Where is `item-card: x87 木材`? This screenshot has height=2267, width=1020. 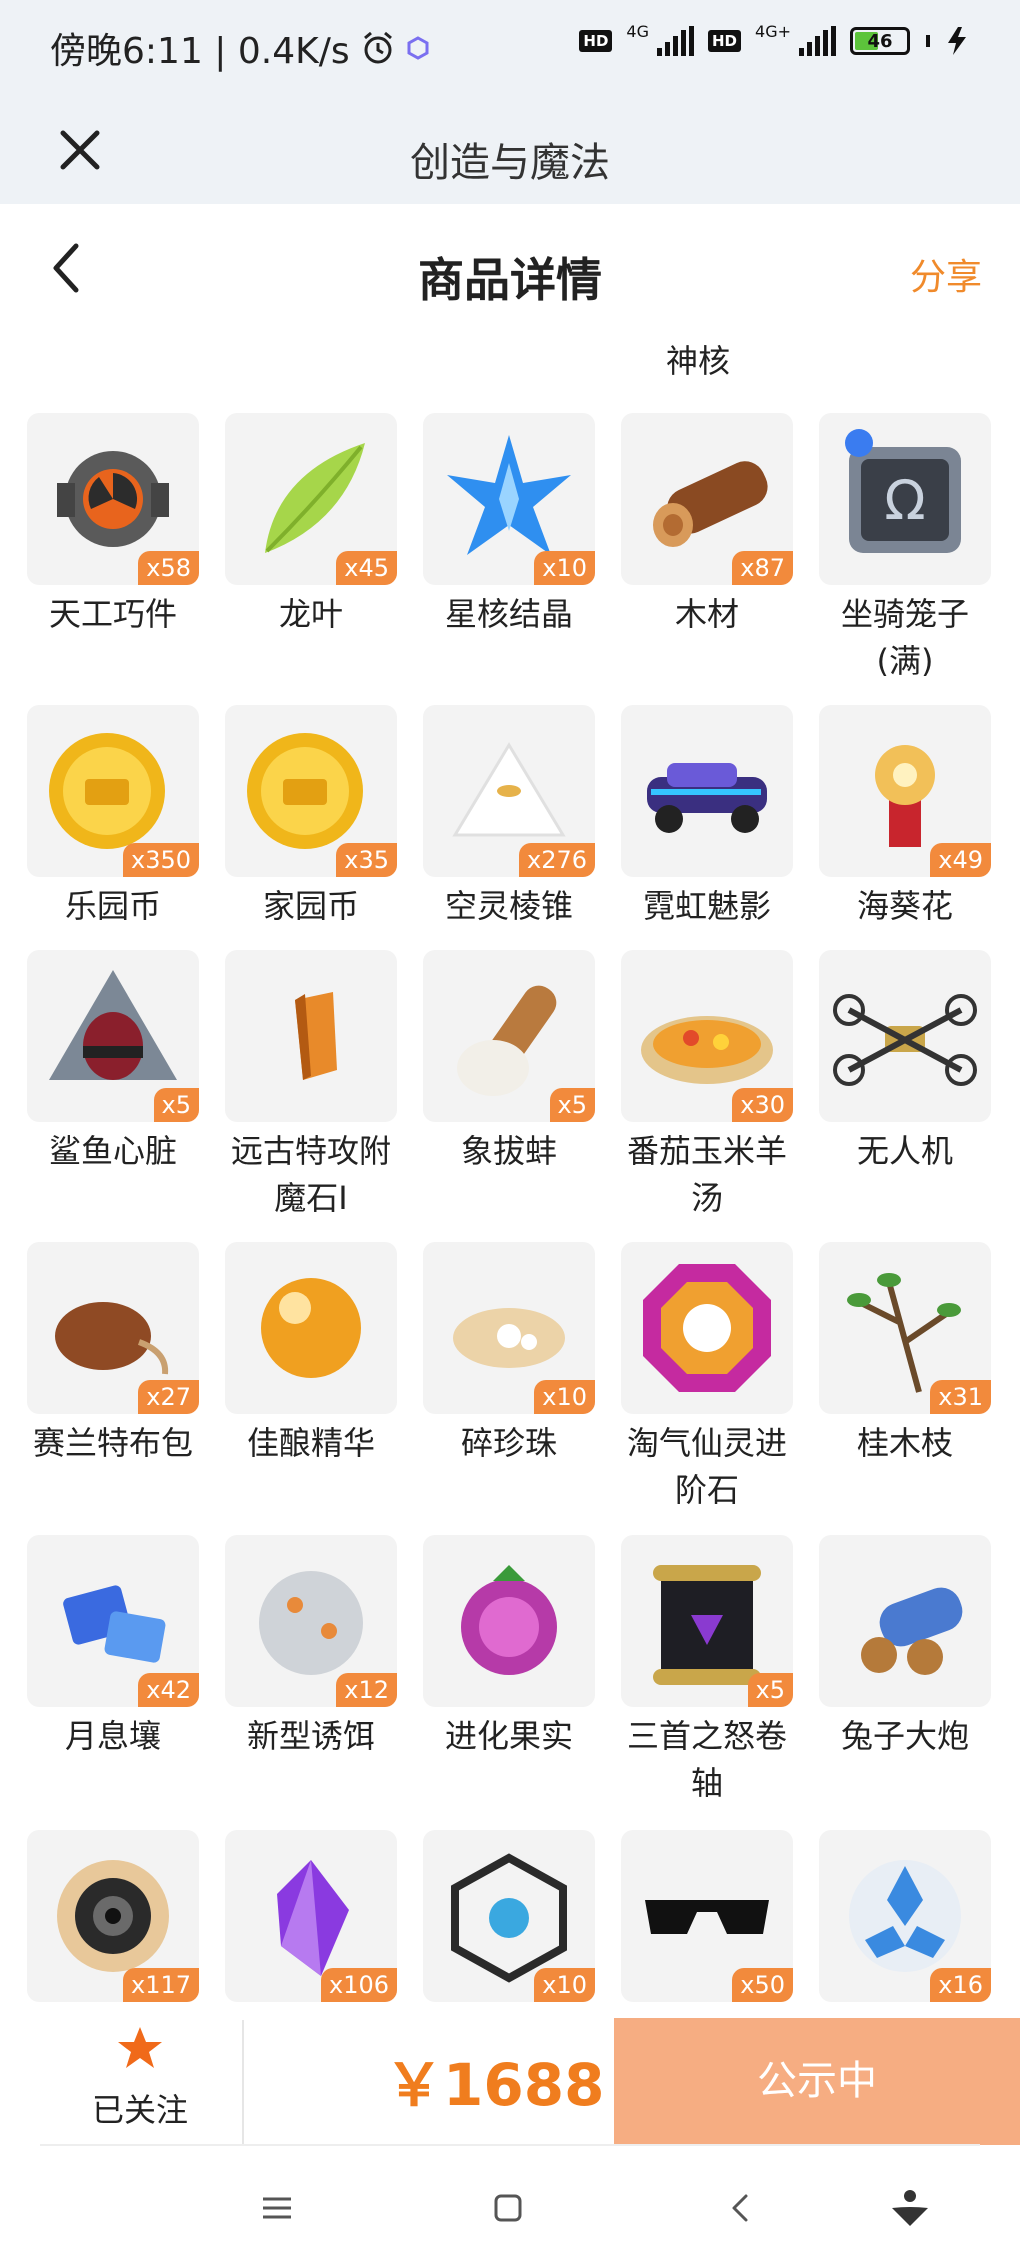
item-card: x87 木材 is located at coordinates (694, 553).